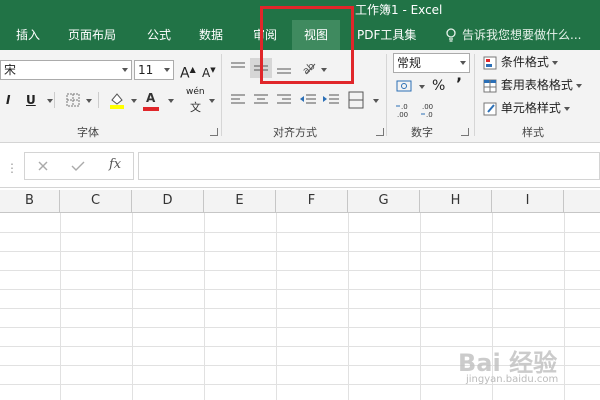  What do you see at coordinates (73, 100) in the screenshot?
I see `border-icon` at bounding box center [73, 100].